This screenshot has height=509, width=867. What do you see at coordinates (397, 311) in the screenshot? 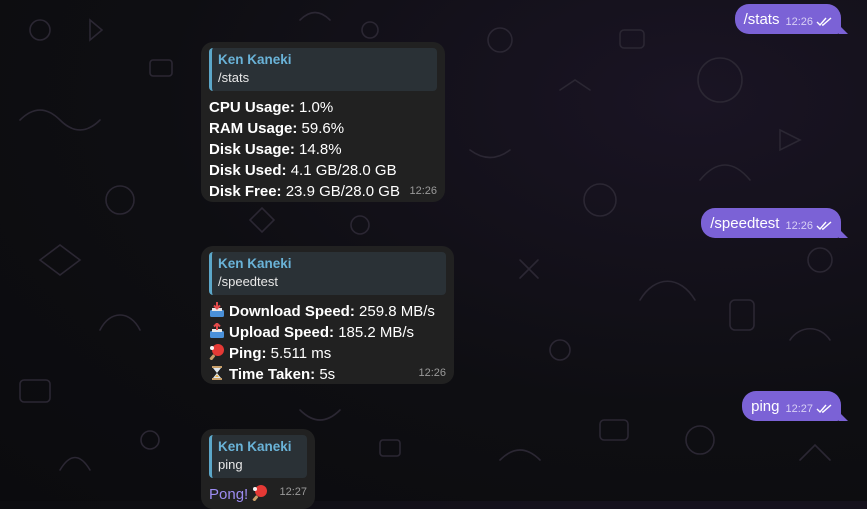
I see `speed-value: 259.8 MB/s` at bounding box center [397, 311].